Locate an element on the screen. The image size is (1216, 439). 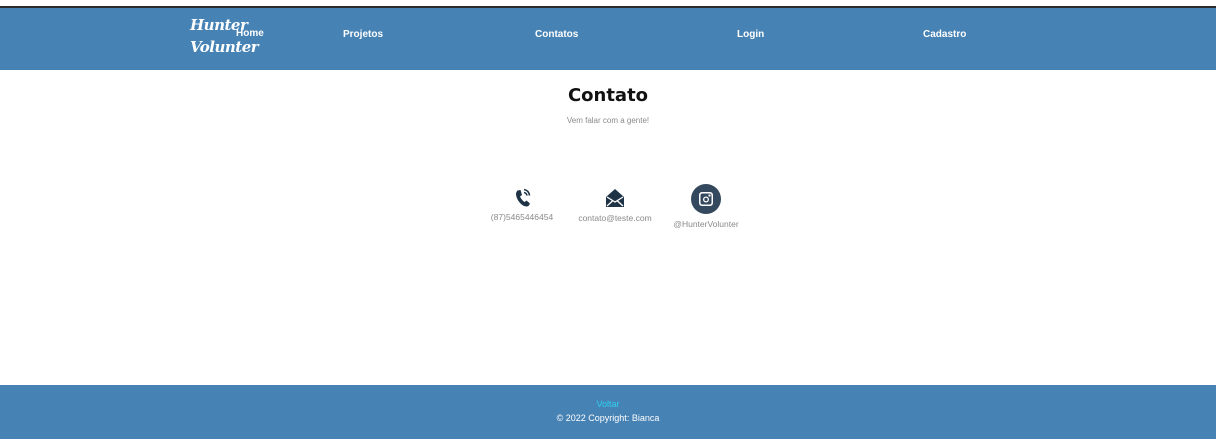
email-label: contato@teste.com is located at coordinates (615, 218).